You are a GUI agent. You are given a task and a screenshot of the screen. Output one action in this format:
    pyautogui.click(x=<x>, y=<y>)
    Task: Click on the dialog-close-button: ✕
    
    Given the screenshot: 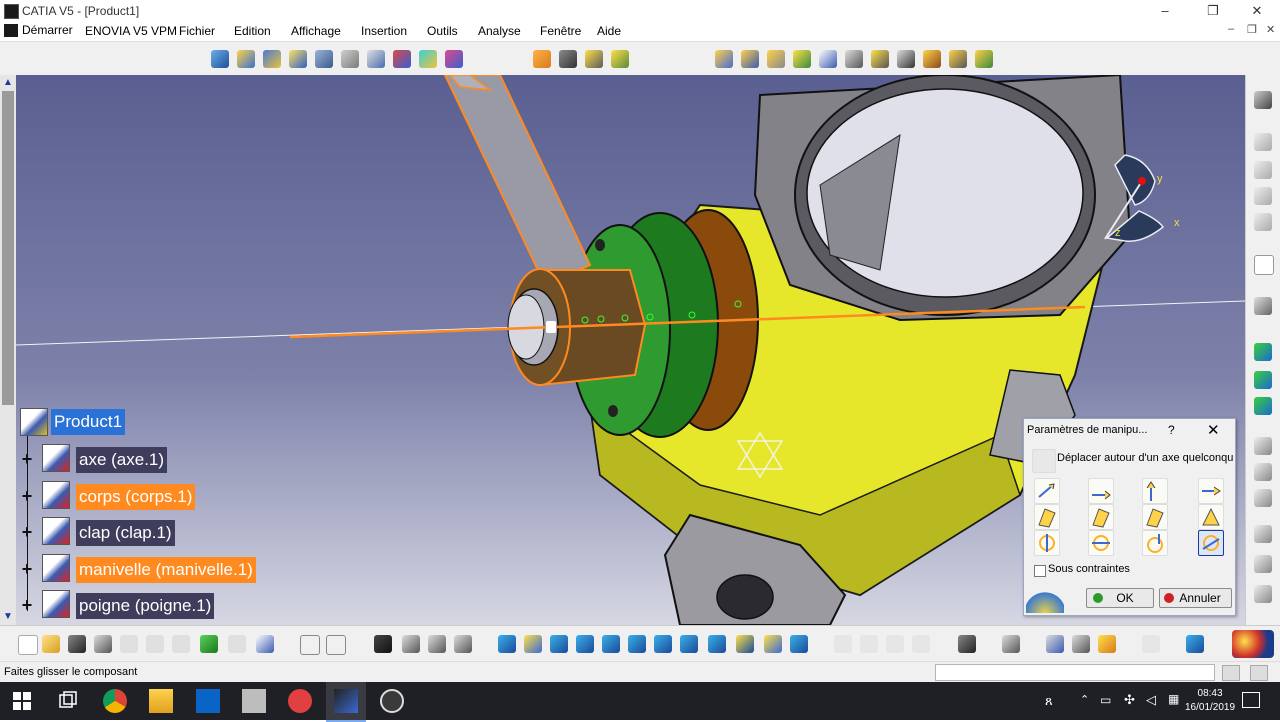 What is the action you would take?
    pyautogui.click(x=1213, y=430)
    